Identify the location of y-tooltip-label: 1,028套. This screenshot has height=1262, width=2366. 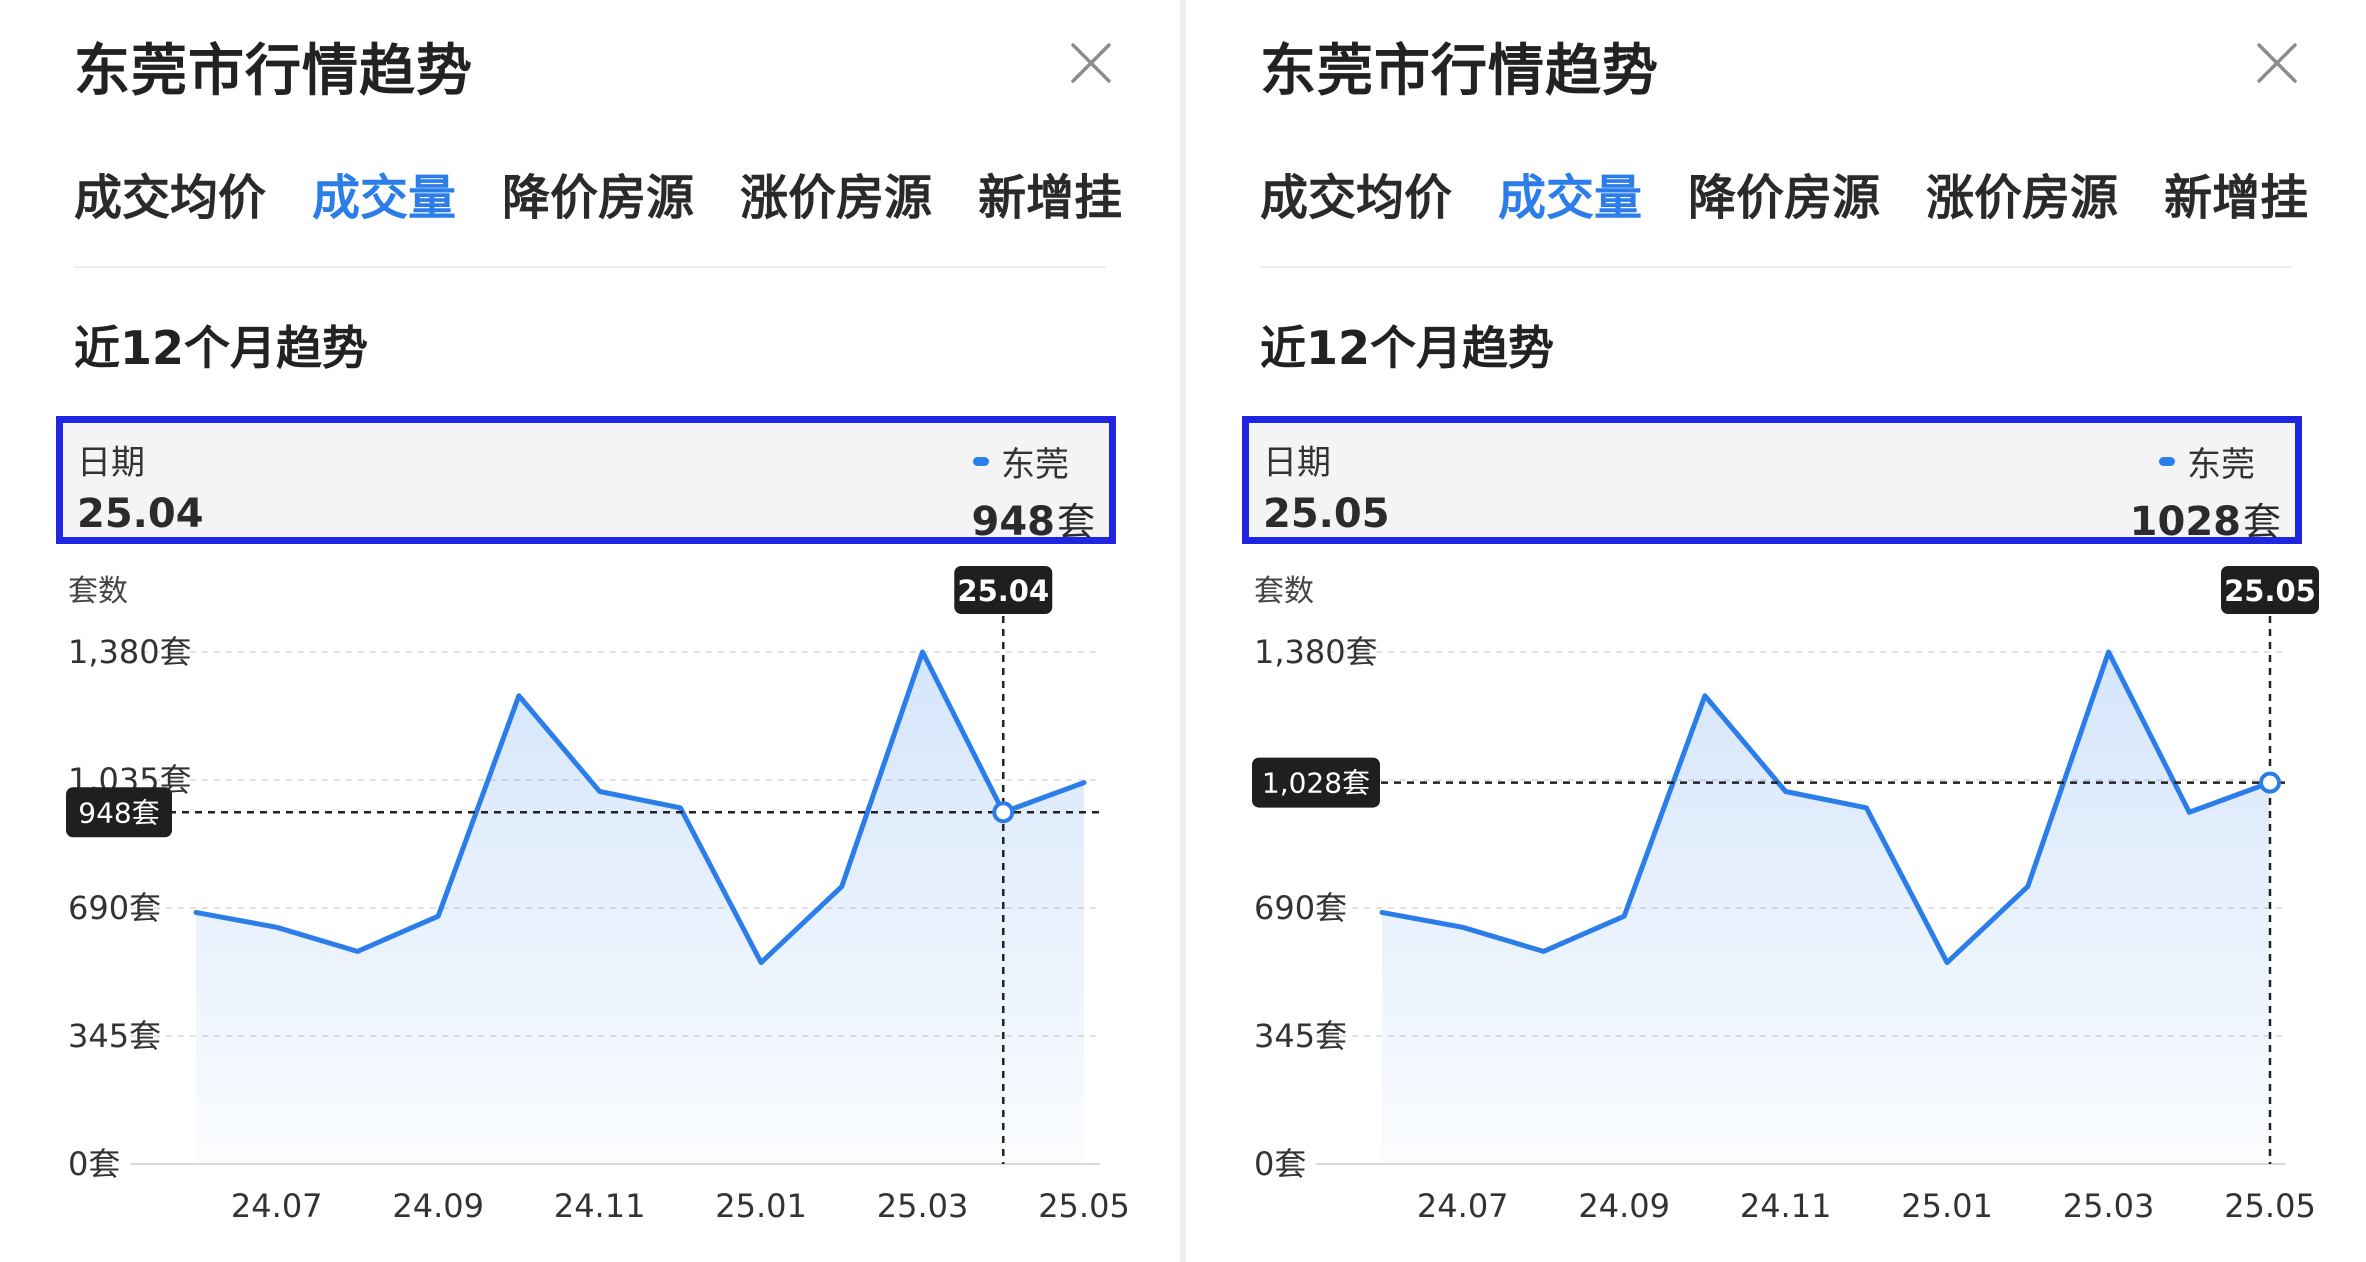
(1316, 783).